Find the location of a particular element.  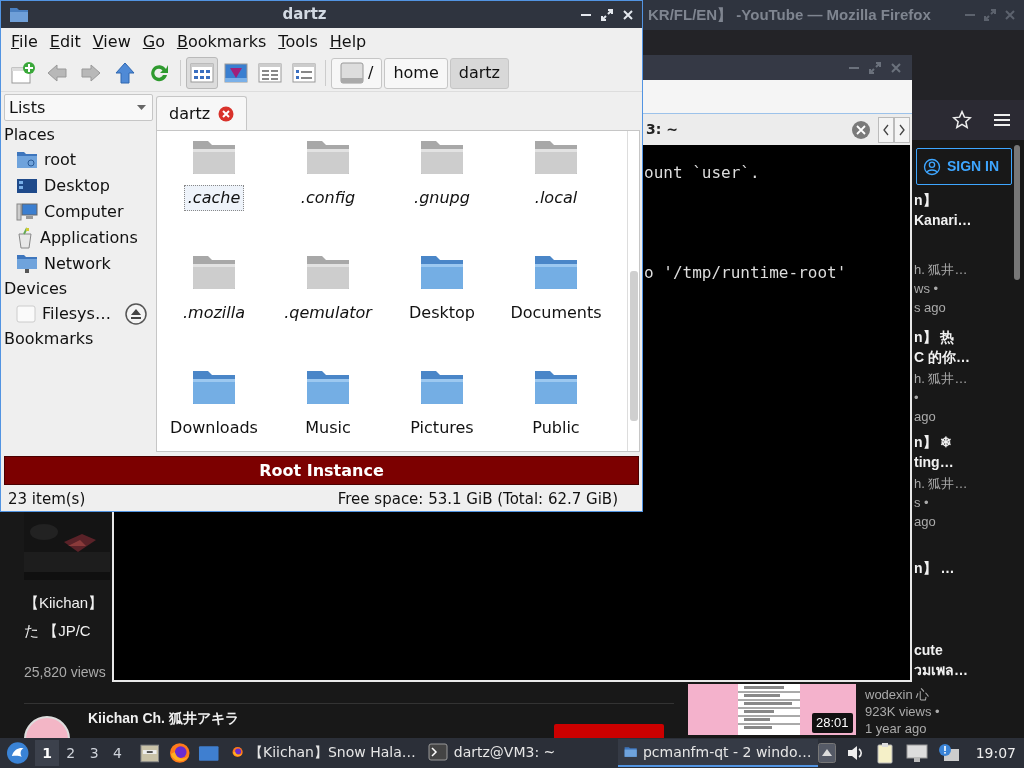

desktop-icon is located at coordinates (27, 186).